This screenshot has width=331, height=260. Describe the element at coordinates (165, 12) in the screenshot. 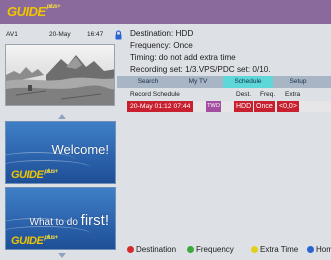

I see `brand-bar: GUIDEplus+` at that location.